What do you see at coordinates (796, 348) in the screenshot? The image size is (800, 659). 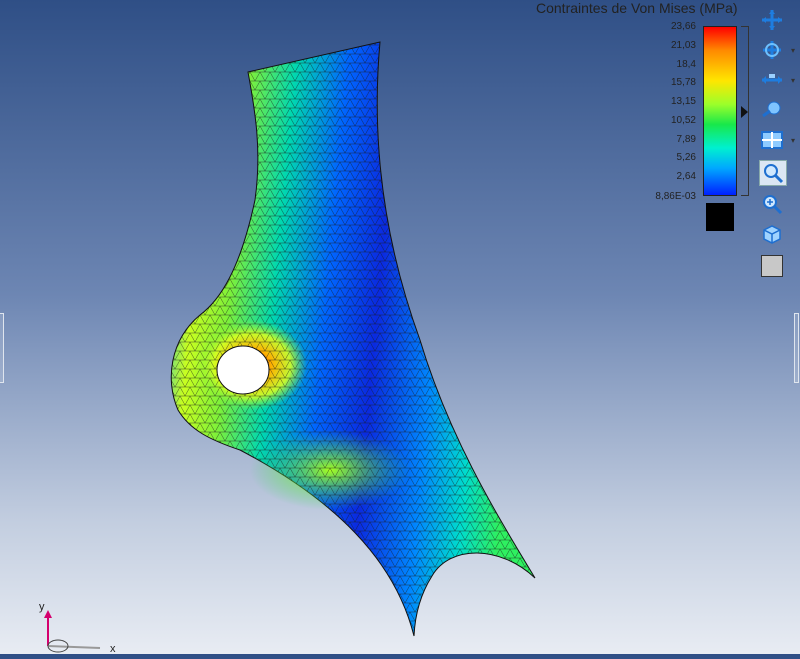 I see `right-panel-handle` at bounding box center [796, 348].